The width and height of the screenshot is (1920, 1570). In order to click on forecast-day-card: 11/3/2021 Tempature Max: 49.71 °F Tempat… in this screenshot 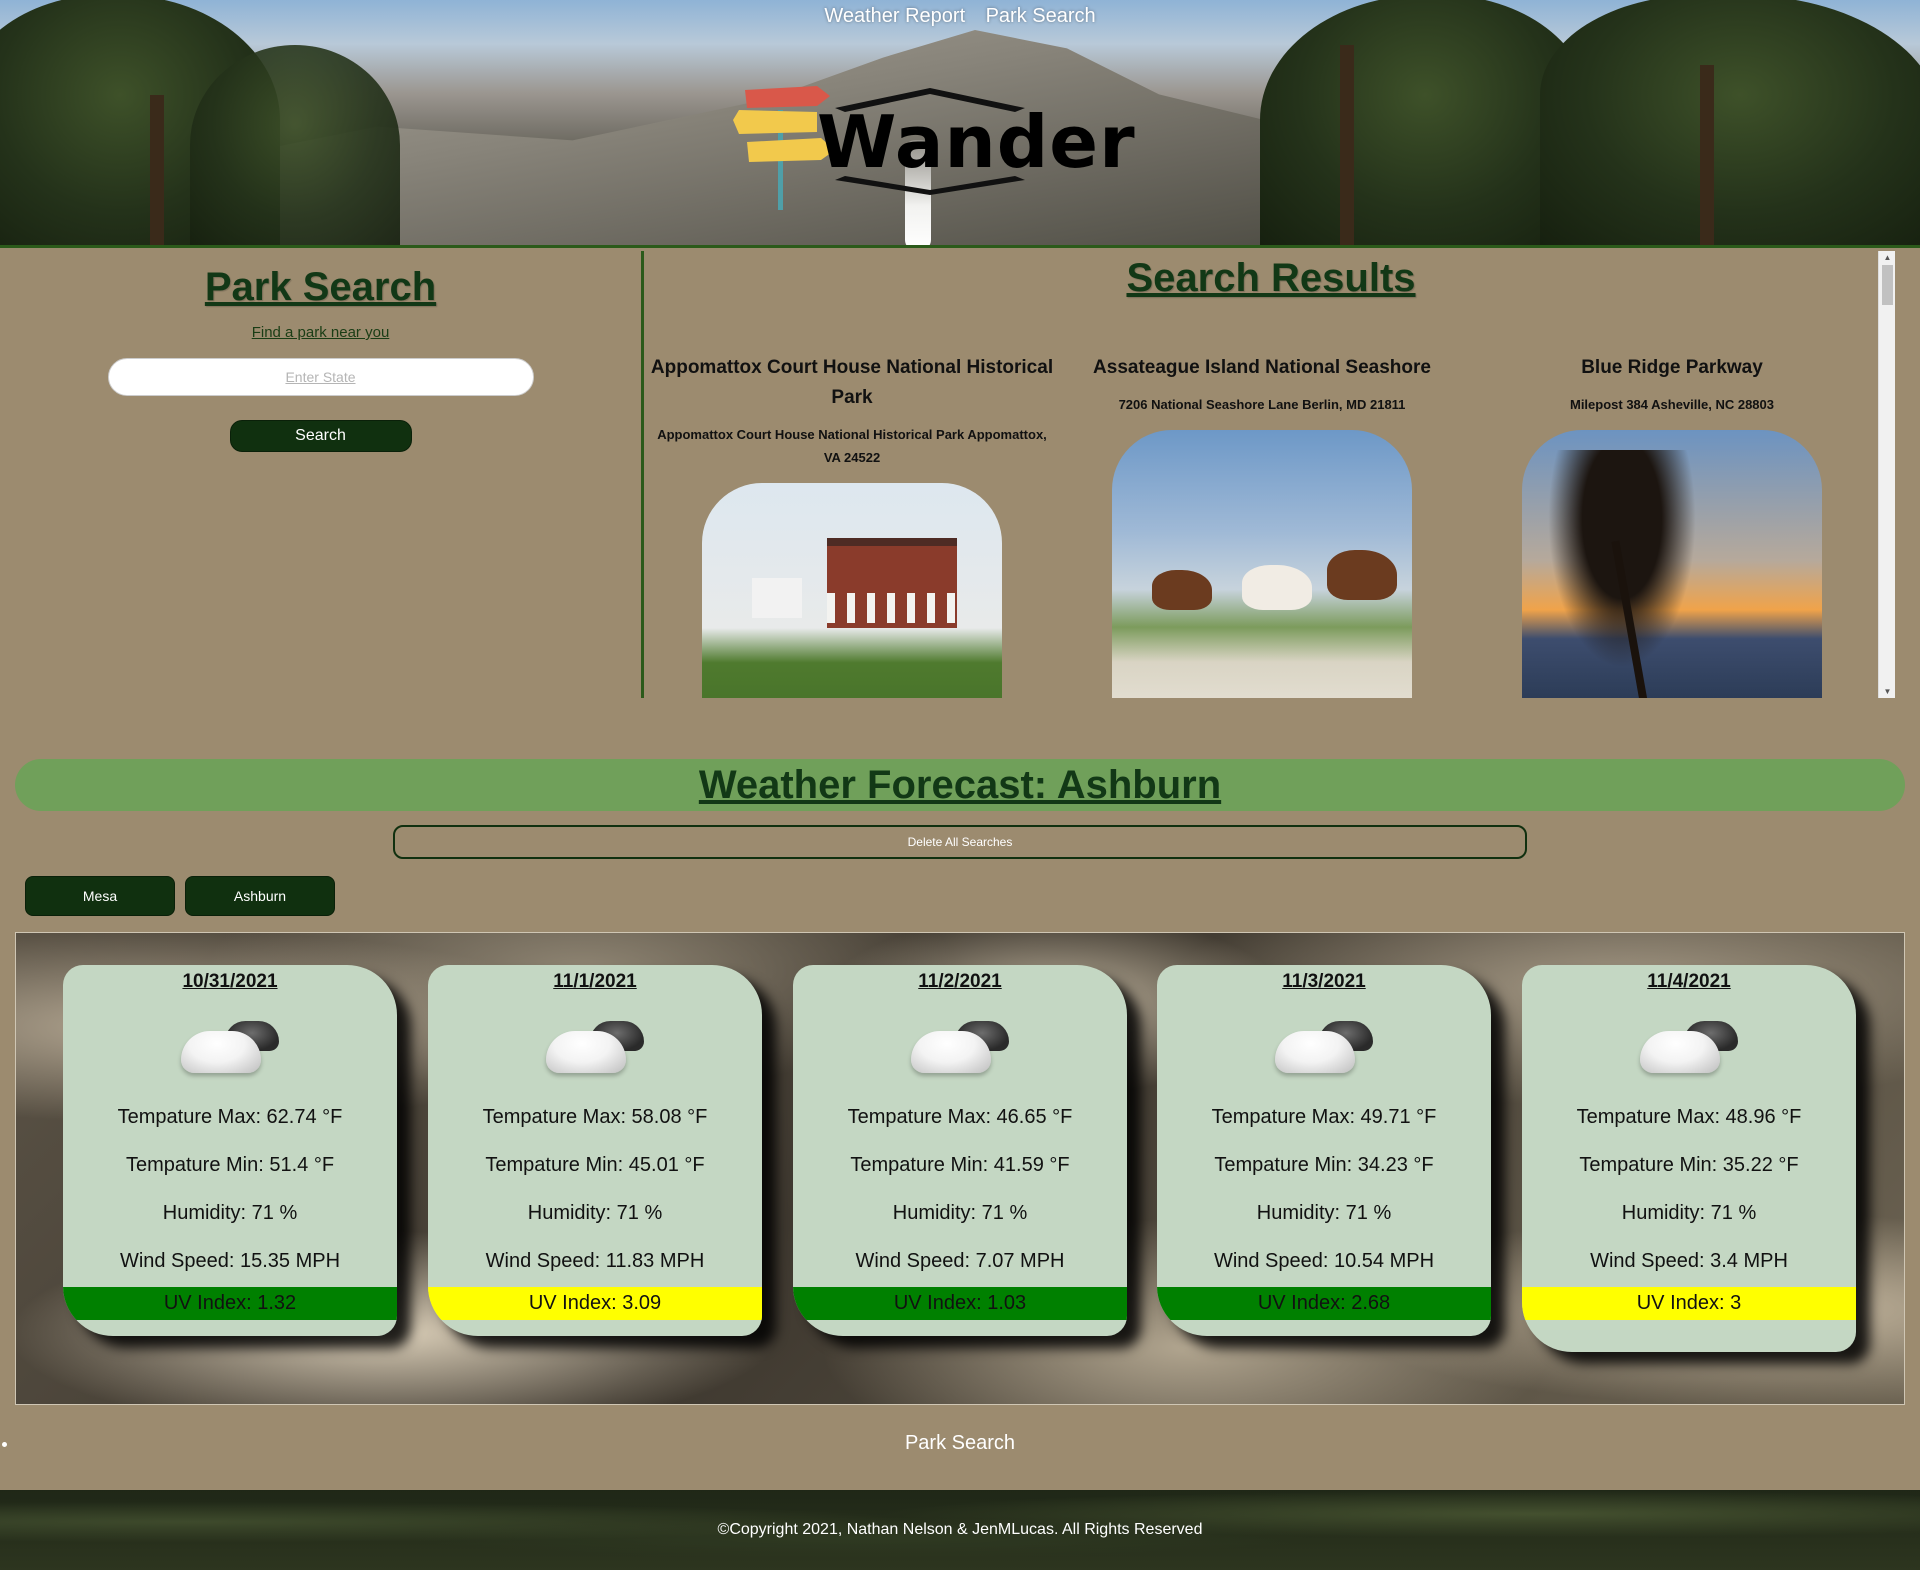, I will do `click(1324, 1150)`.